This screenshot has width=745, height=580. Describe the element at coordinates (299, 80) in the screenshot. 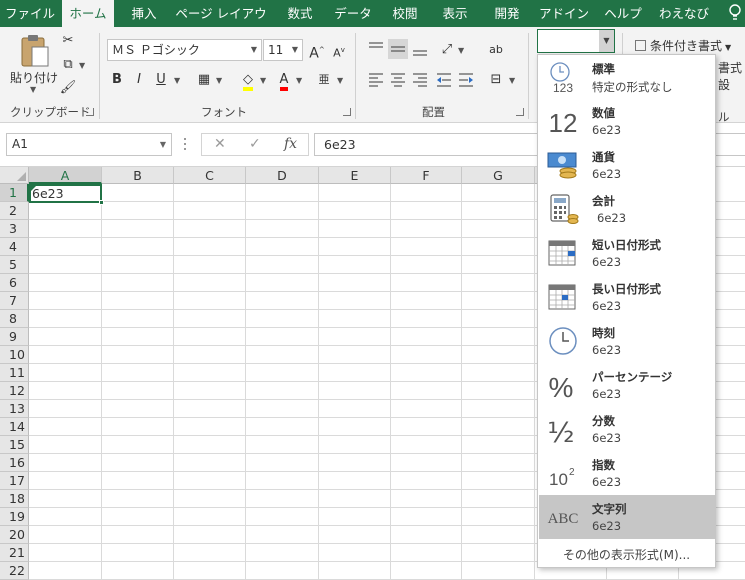

I see `font-color-dropdown-arrow: ▼` at that location.